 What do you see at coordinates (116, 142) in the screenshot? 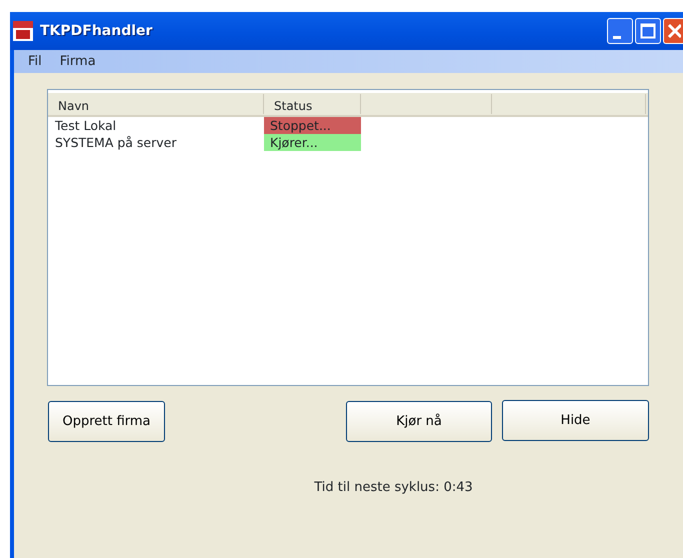
I see `company-name-cell-text: SYSTEMA på server` at bounding box center [116, 142].